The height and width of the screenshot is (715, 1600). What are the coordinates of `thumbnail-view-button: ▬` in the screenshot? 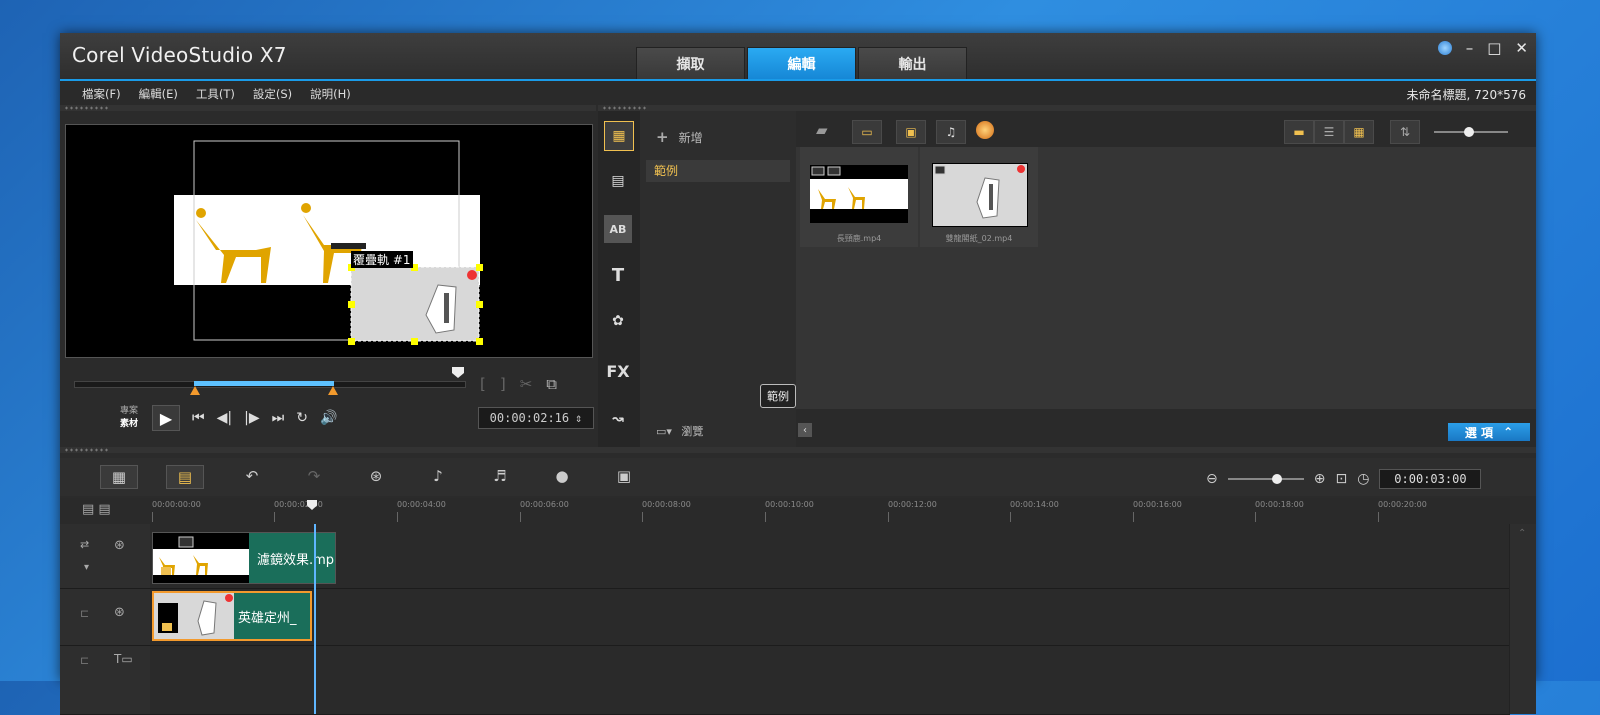 It's located at (1299, 132).